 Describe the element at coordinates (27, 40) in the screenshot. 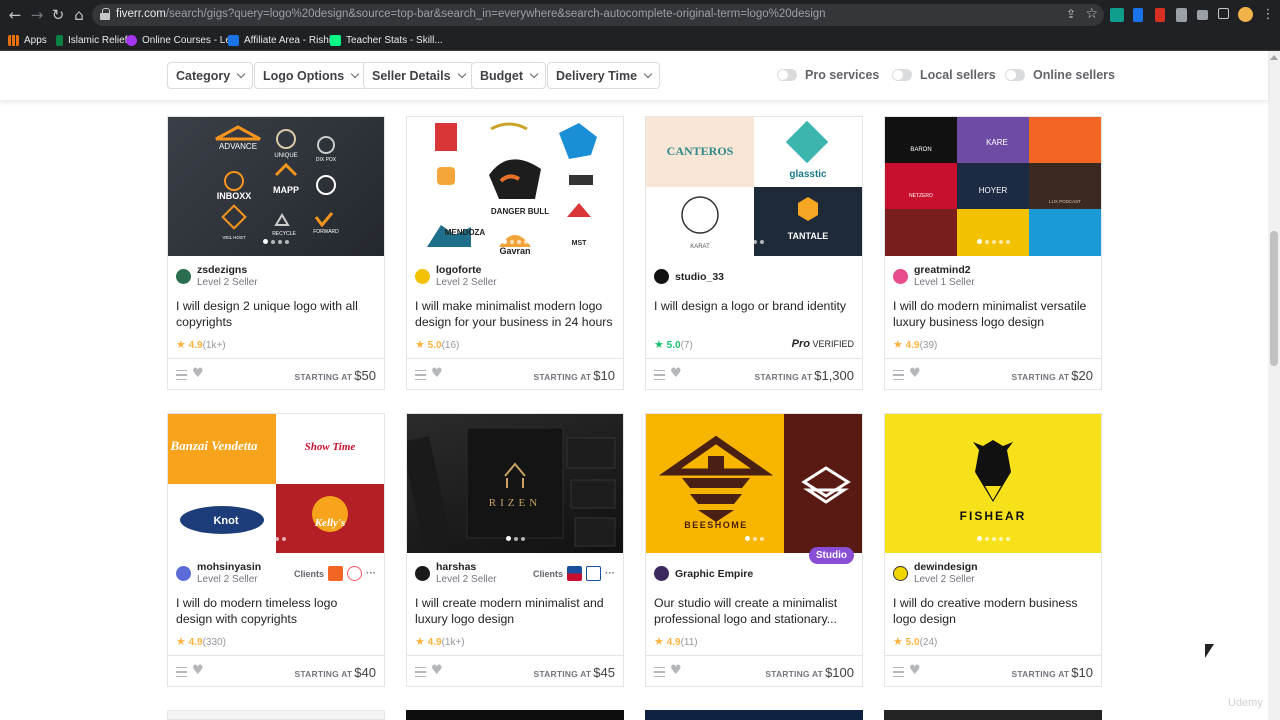

I see `bookmark-apps: Apps` at that location.